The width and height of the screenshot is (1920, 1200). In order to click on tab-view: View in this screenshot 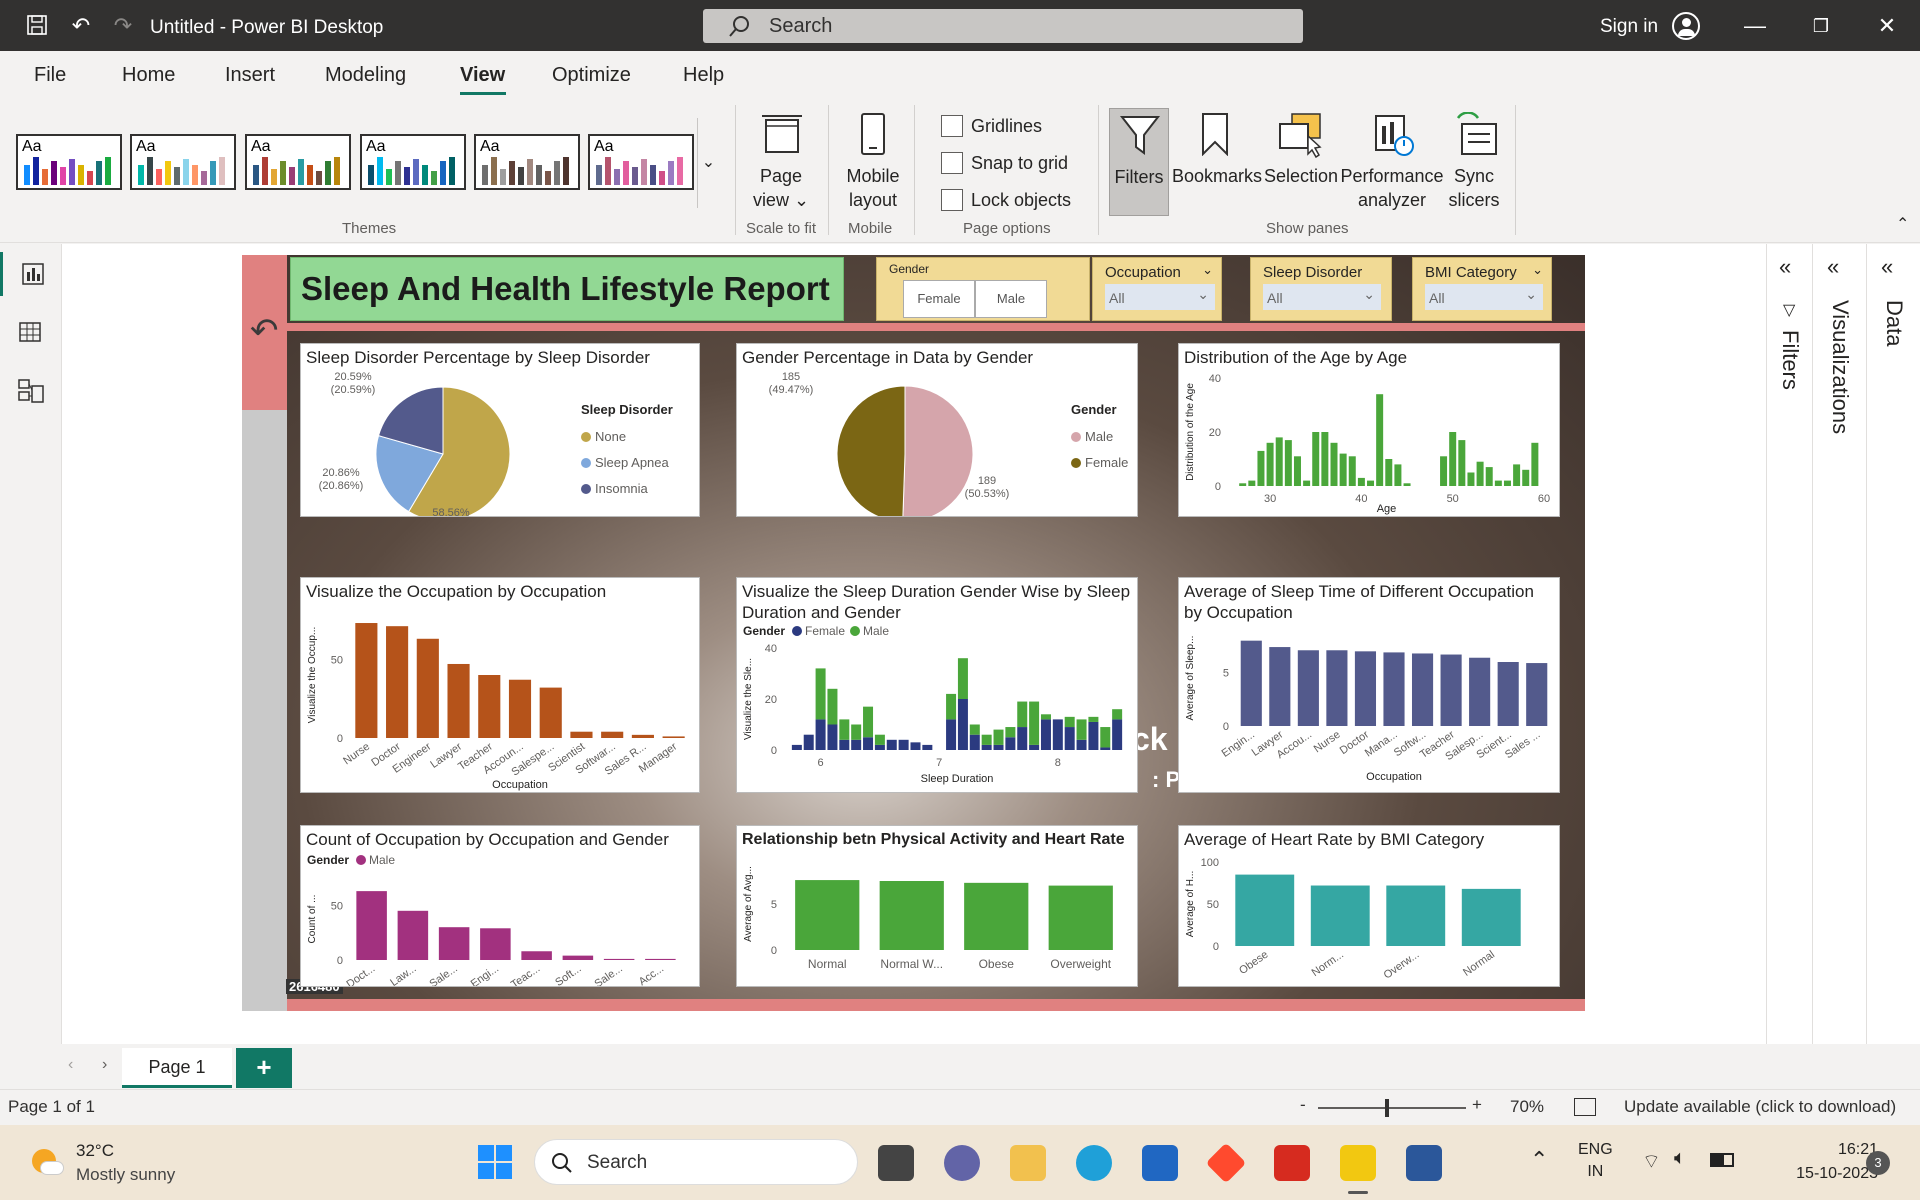, I will do `click(482, 75)`.